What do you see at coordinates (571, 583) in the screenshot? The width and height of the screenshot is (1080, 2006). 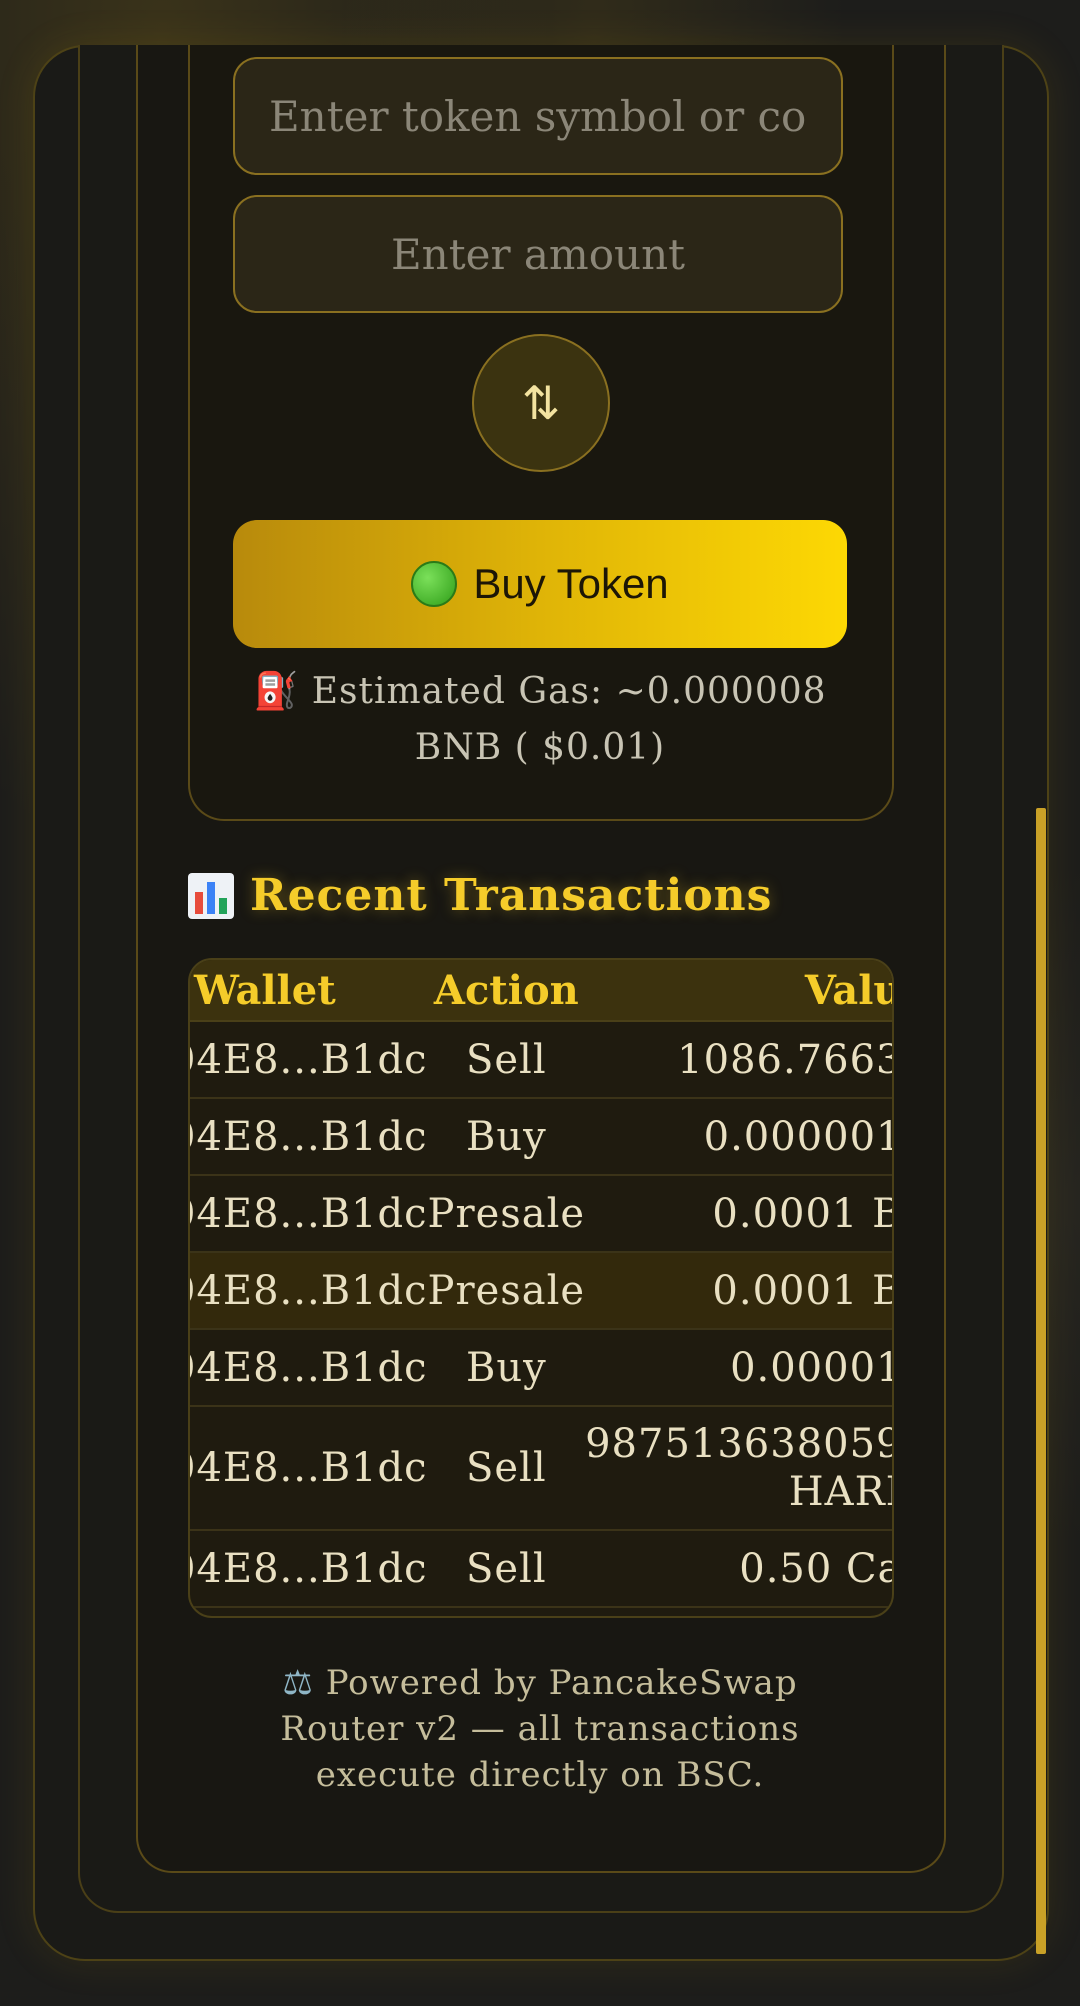 I see `buy-token-label: Buy Token` at bounding box center [571, 583].